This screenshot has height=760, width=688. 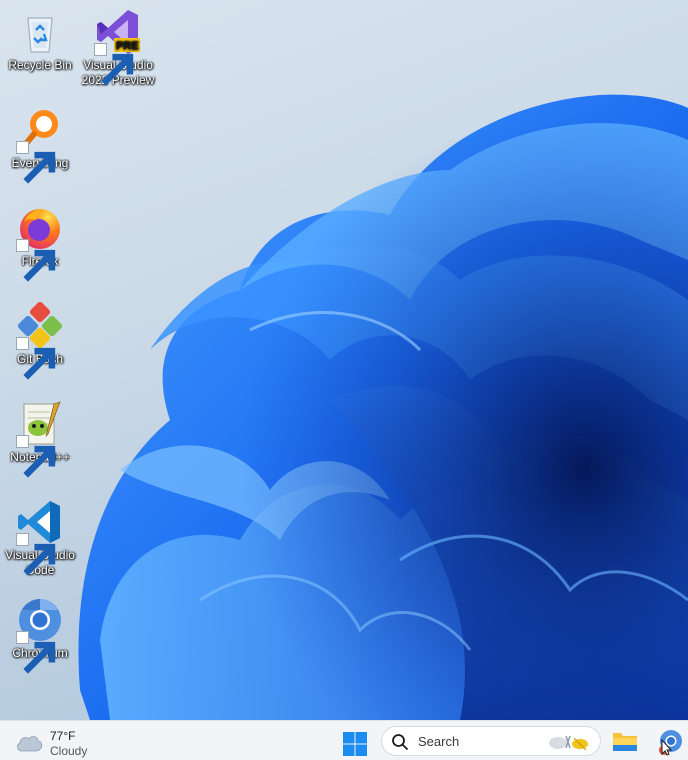 What do you see at coordinates (355, 744) in the screenshot?
I see `windows-logo-icon` at bounding box center [355, 744].